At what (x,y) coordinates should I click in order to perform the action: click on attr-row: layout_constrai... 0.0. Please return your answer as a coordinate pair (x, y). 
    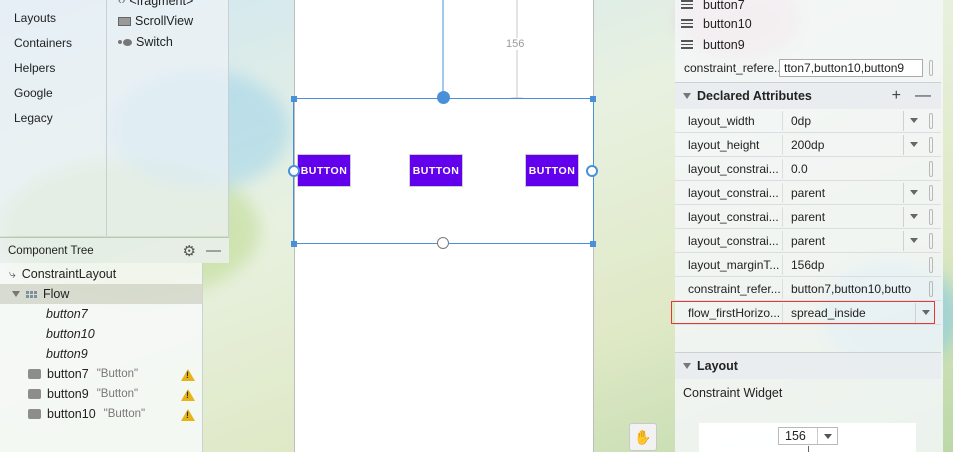
    Looking at the image, I should click on (808, 169).